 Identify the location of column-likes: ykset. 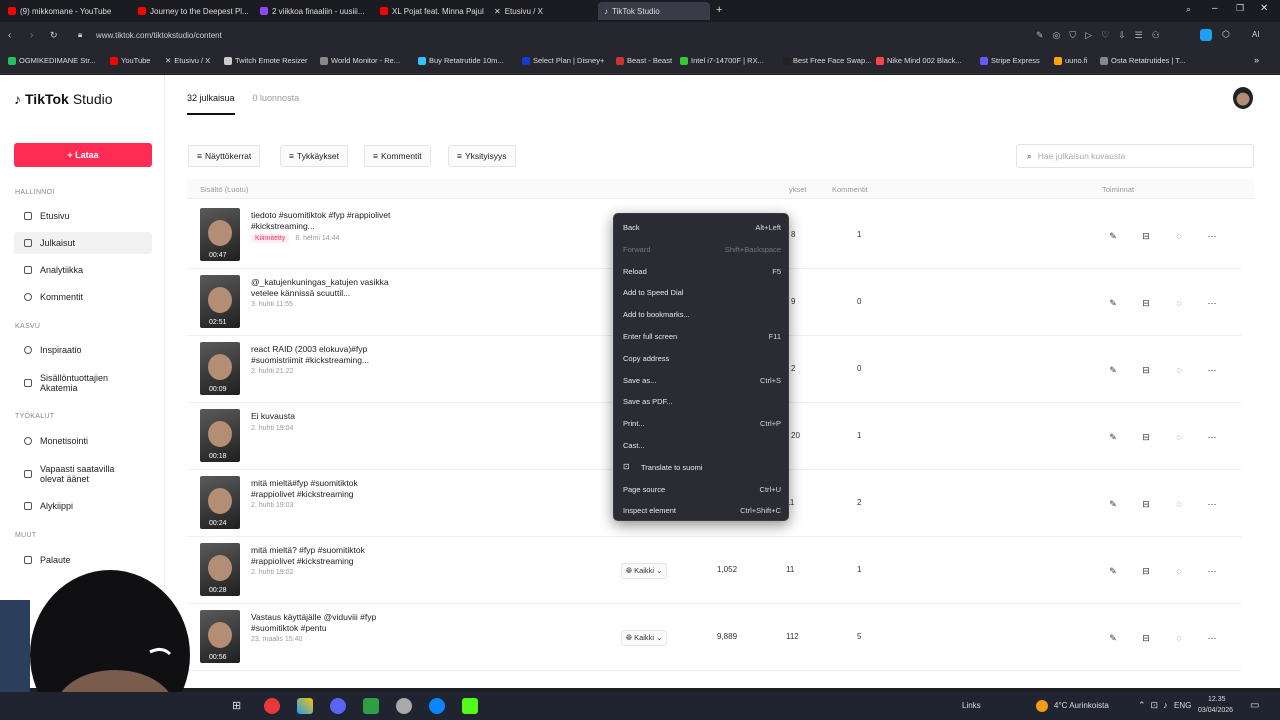
(798, 189).